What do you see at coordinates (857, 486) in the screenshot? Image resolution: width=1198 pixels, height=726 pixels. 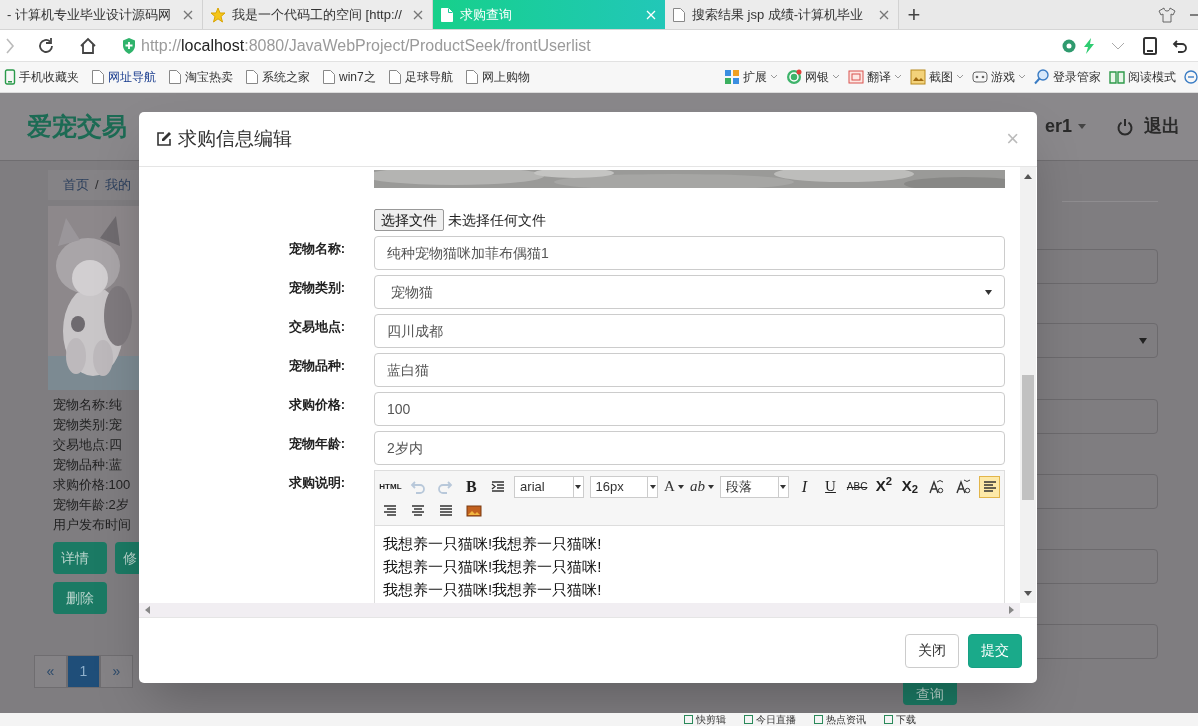 I see `strikethrough-button: ABC` at bounding box center [857, 486].